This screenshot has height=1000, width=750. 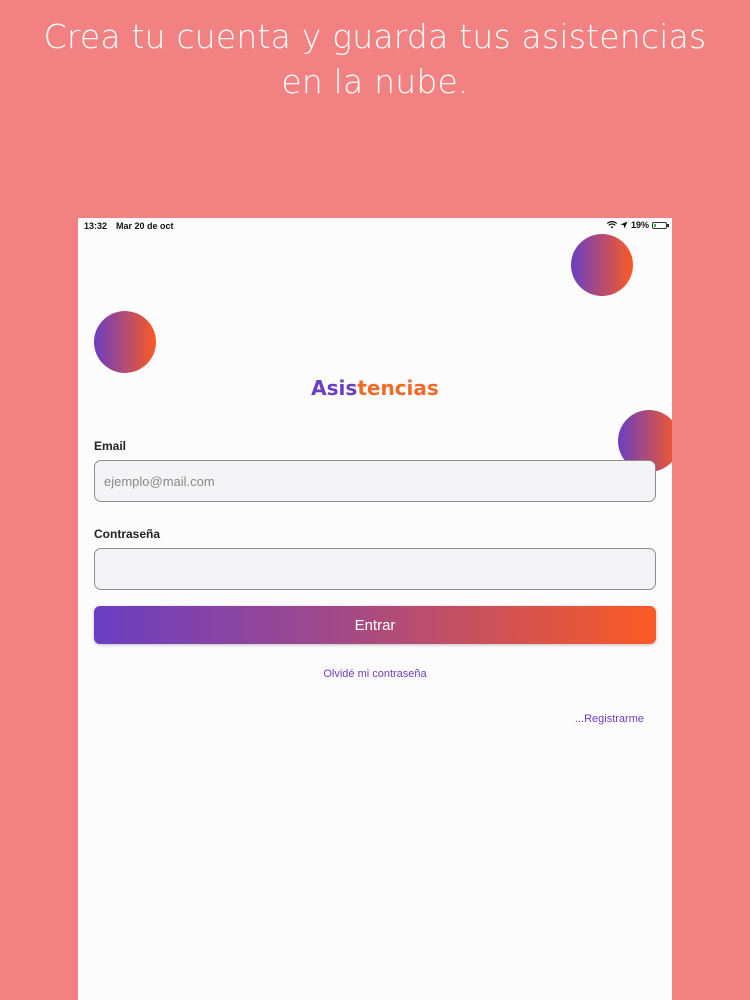 I want to click on decorative-circle-top-right, so click(x=602, y=265).